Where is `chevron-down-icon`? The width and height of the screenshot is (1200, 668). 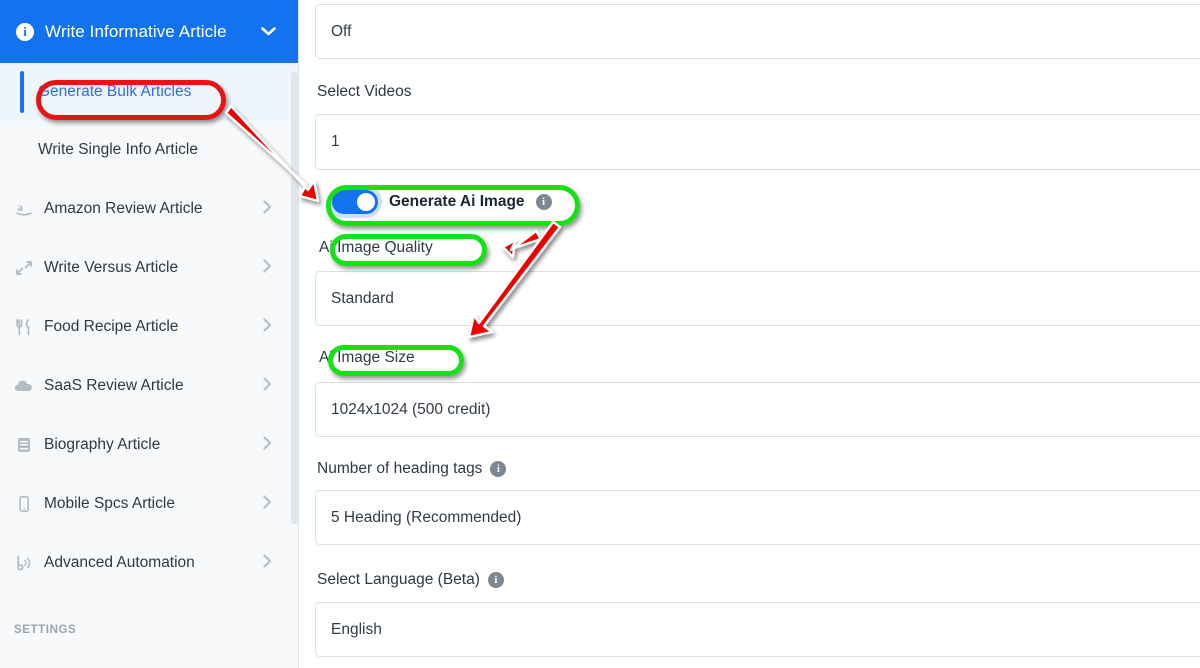 chevron-down-icon is located at coordinates (272, 31).